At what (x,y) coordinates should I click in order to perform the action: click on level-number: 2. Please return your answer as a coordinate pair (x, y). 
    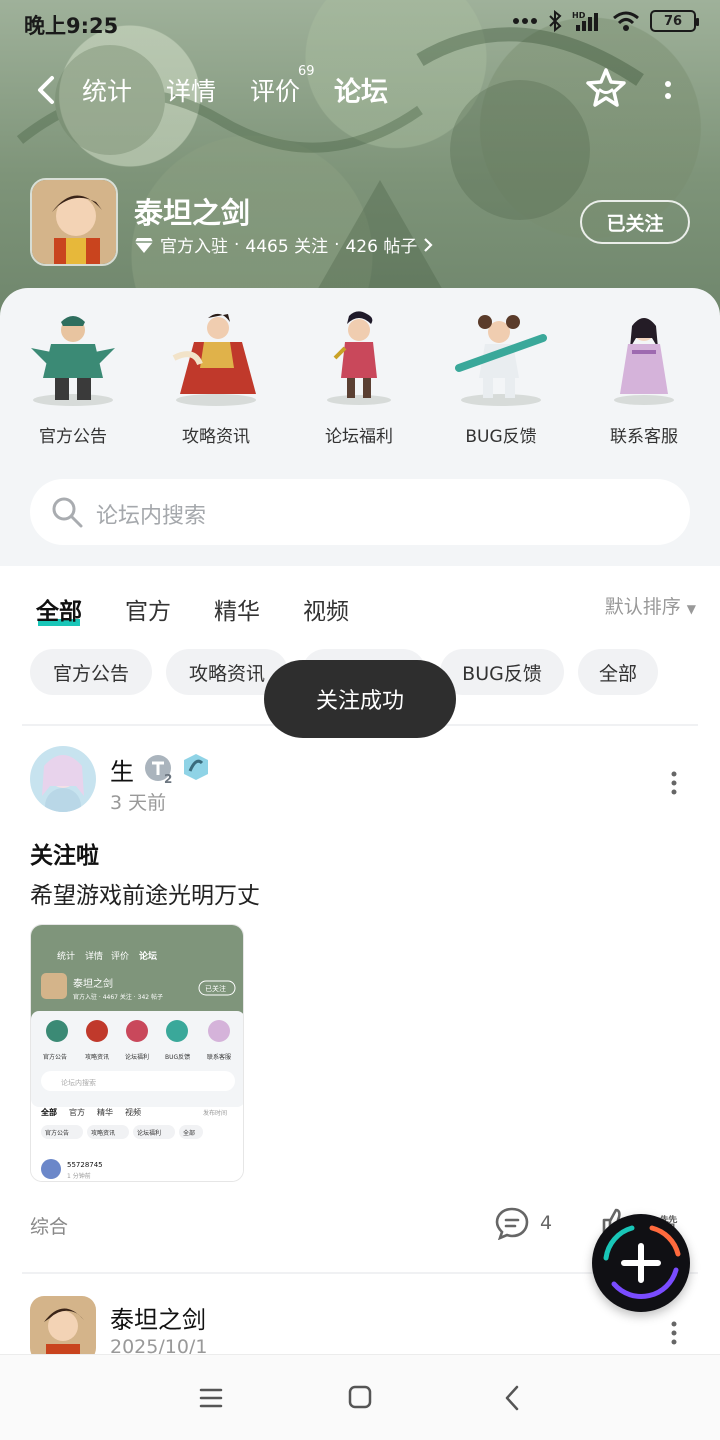
    Looking at the image, I should click on (168, 778).